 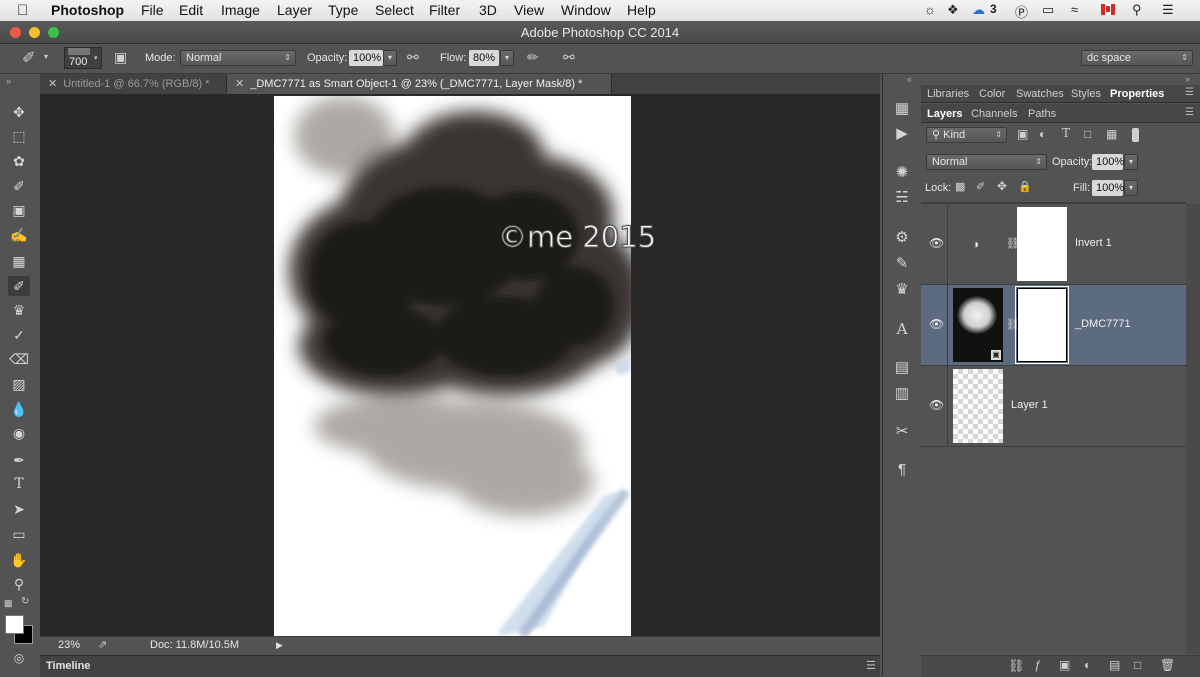 What do you see at coordinates (980, 186) in the screenshot?
I see `lock-pixels-icon: ✐` at bounding box center [980, 186].